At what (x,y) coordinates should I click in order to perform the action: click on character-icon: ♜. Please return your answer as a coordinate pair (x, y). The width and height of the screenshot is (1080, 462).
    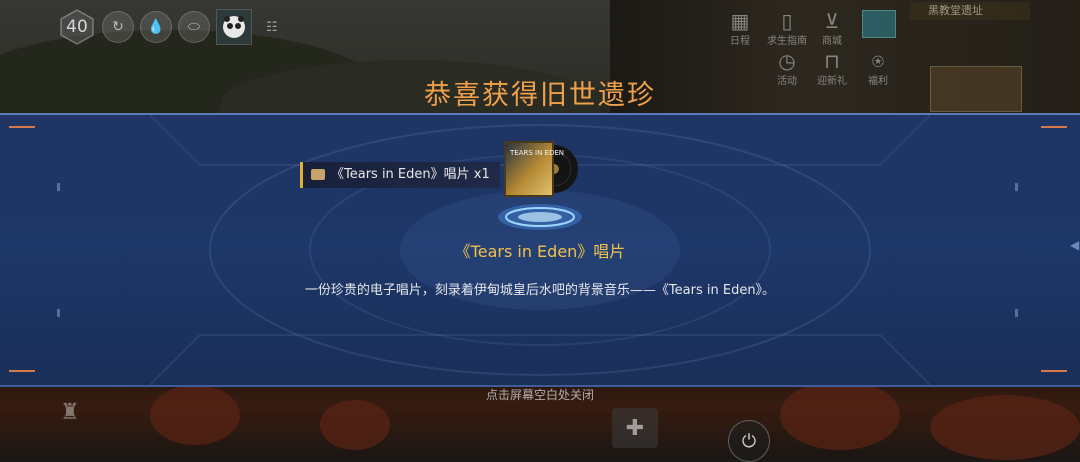
    Looking at the image, I should click on (70, 415).